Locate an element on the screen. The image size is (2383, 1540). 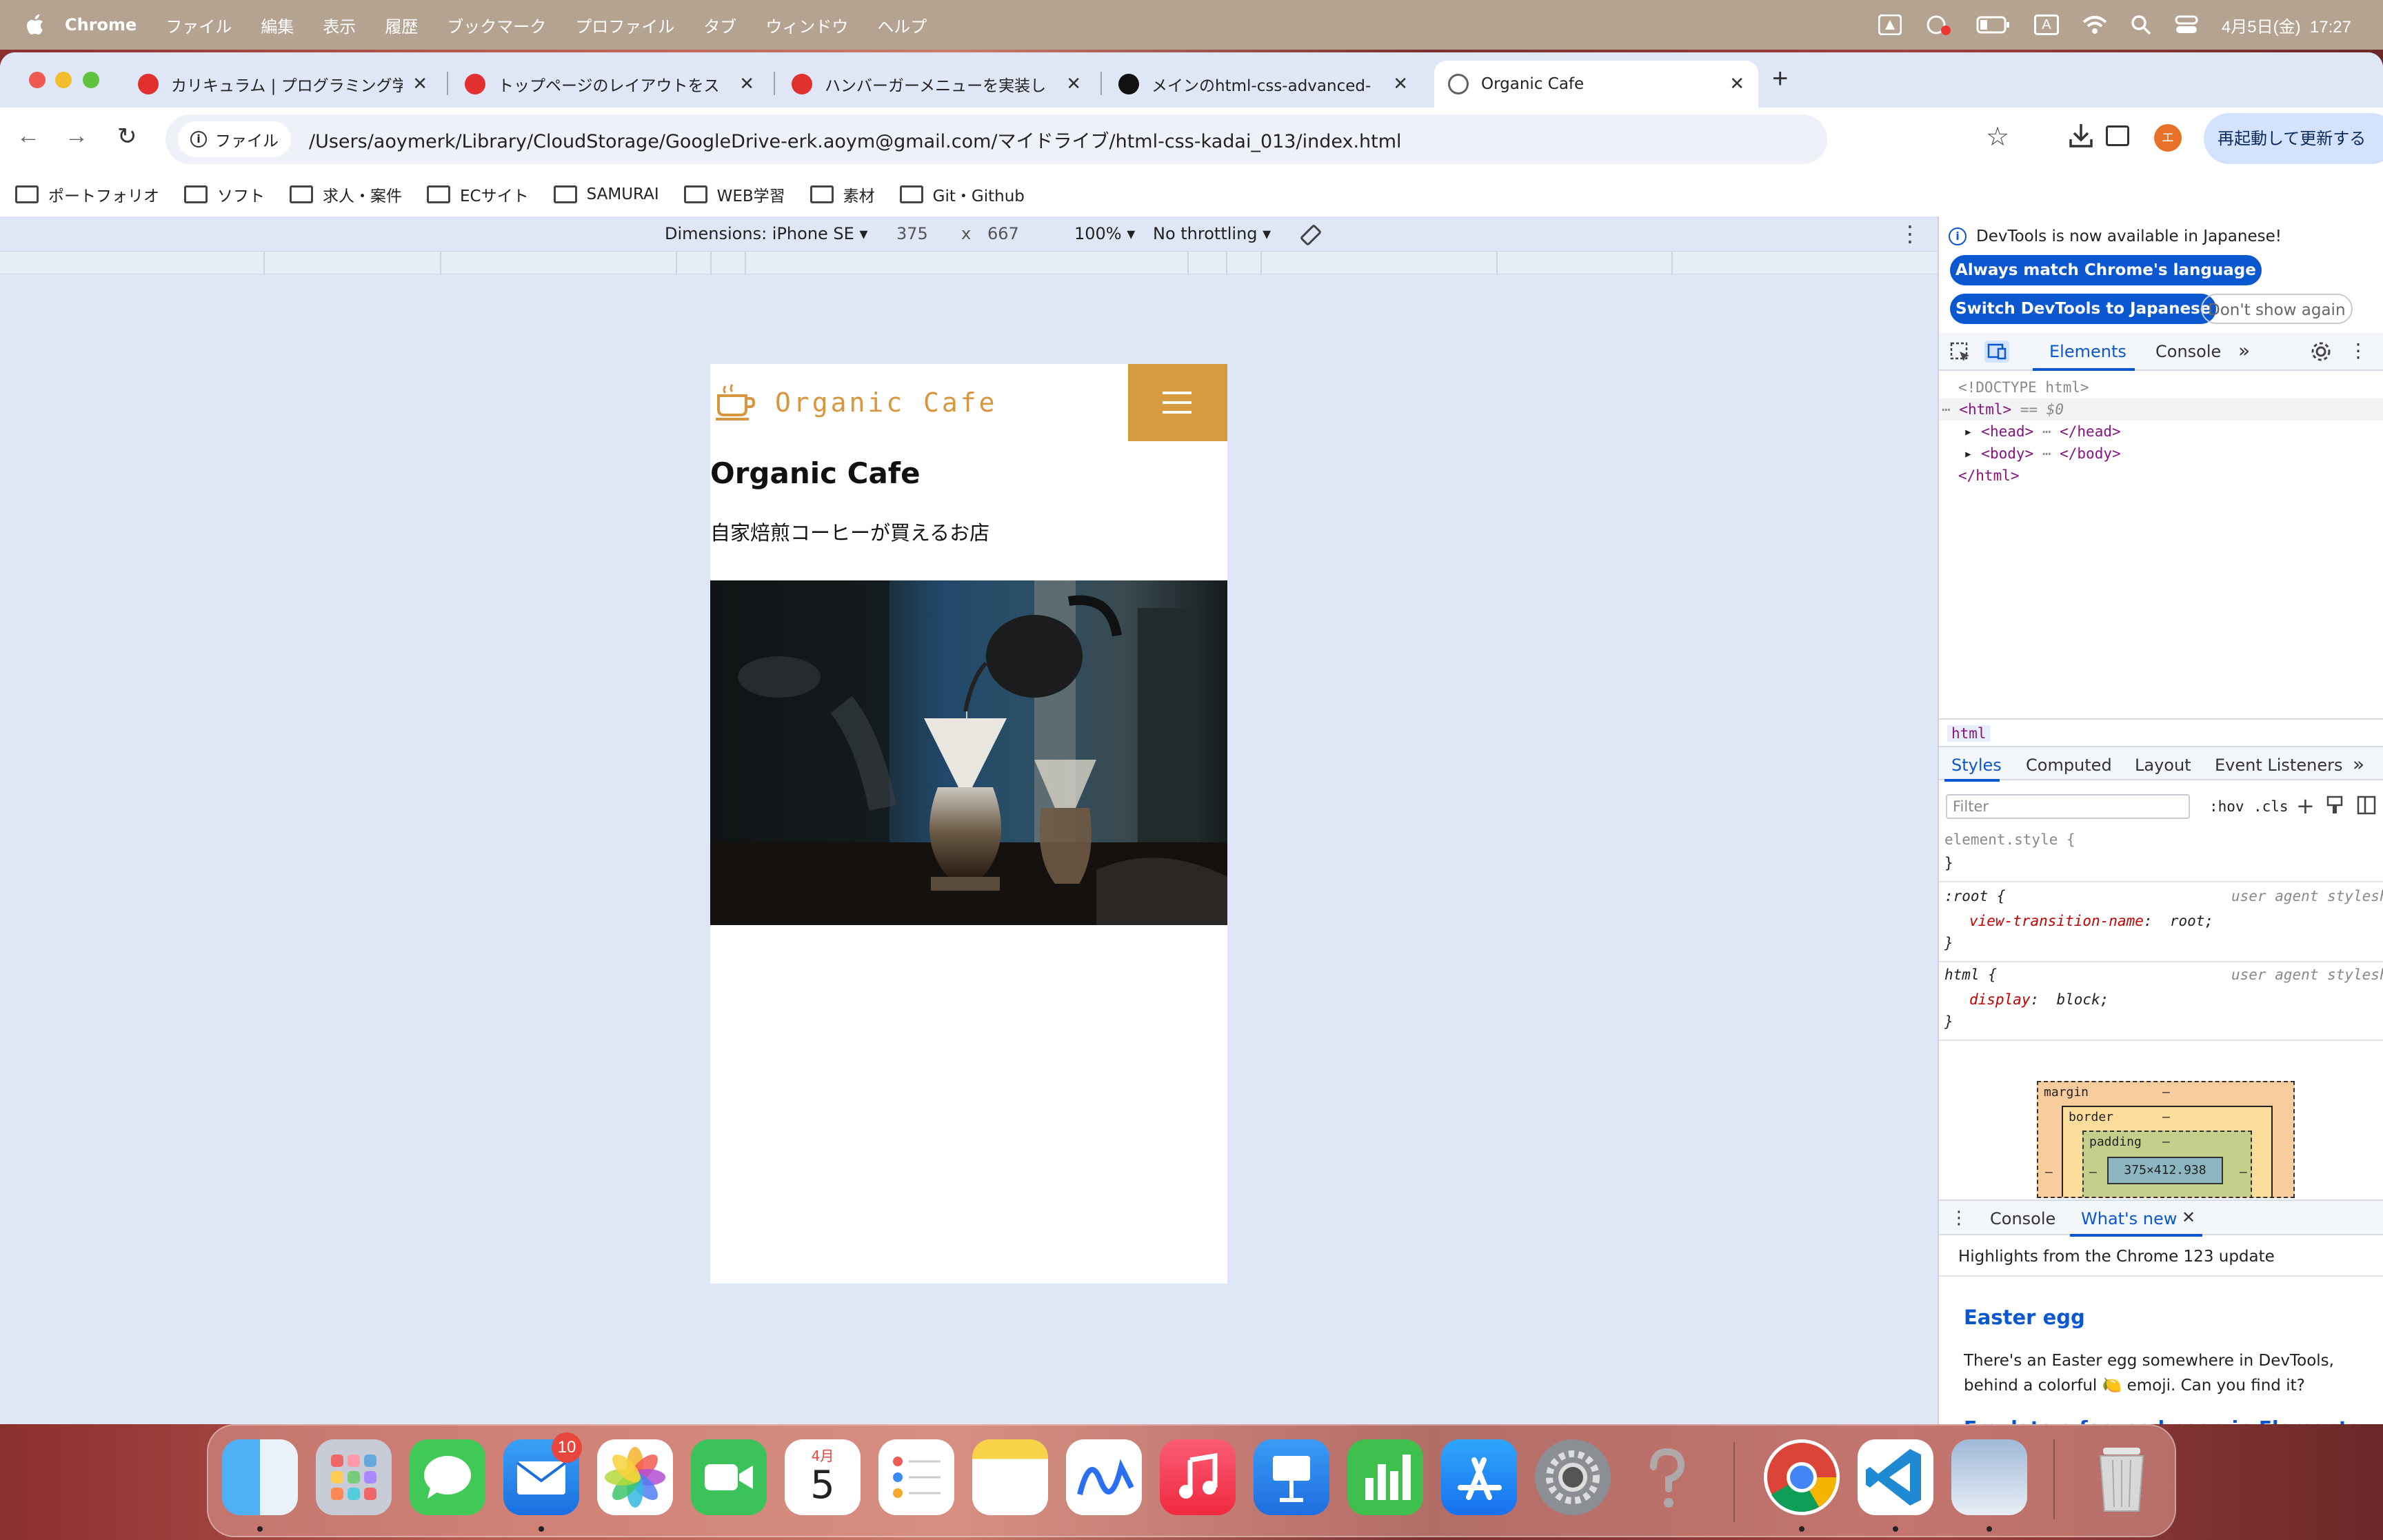
more-options-icon: ⋮ is located at coordinates (1910, 234).